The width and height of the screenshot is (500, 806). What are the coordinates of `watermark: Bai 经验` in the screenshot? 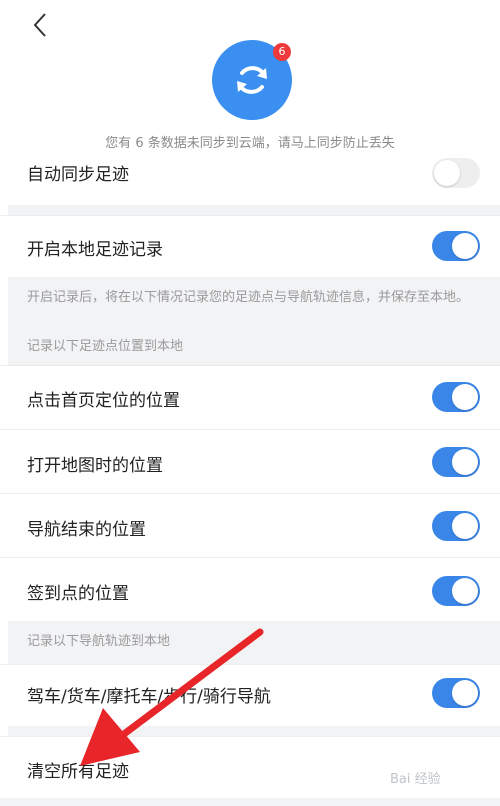 It's located at (415, 779).